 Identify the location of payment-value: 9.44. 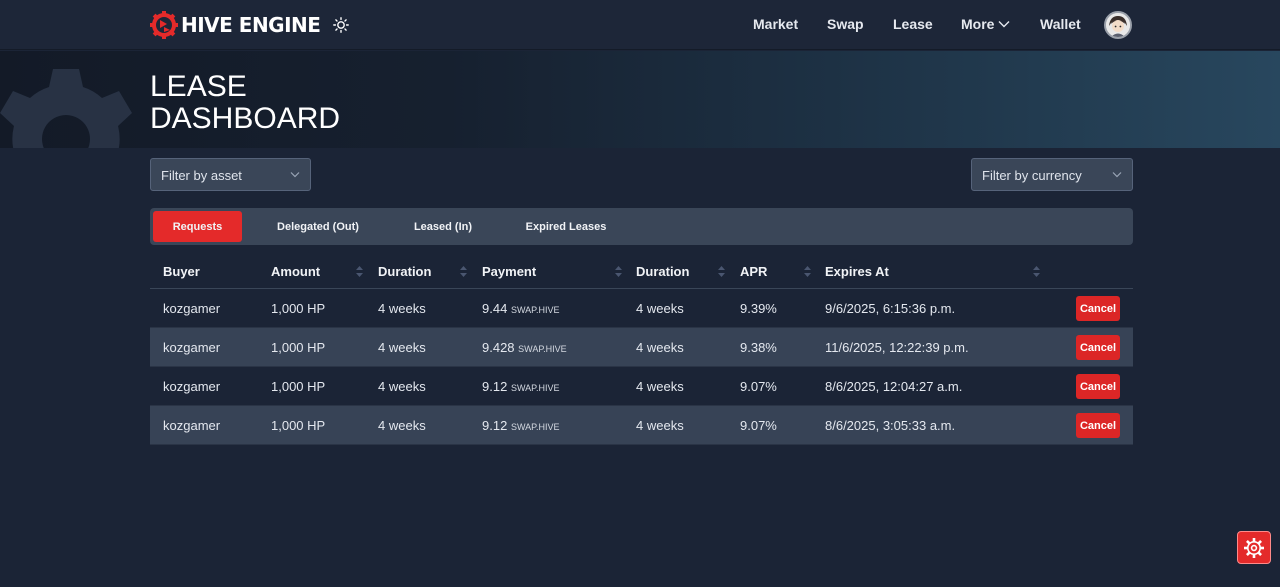
(495, 308).